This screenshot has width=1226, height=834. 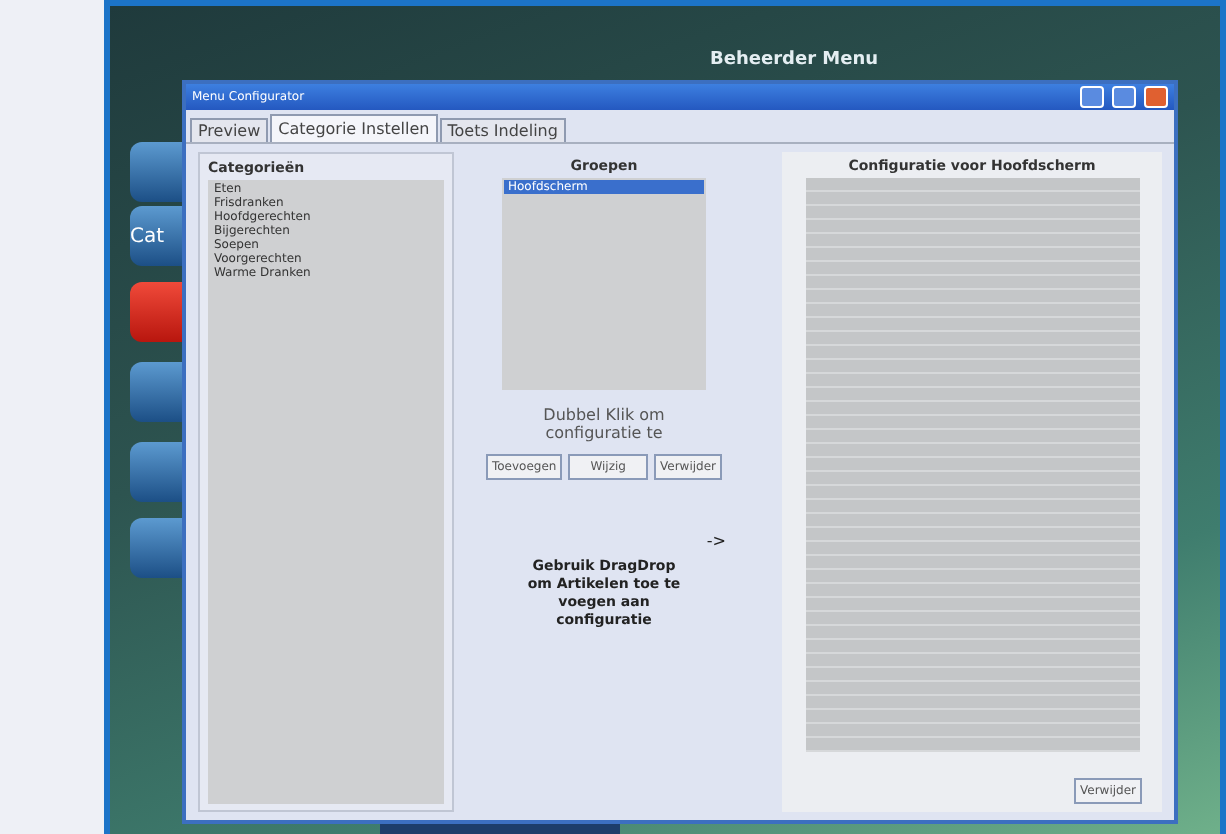 What do you see at coordinates (1092, 97) in the screenshot?
I see `minimize-button` at bounding box center [1092, 97].